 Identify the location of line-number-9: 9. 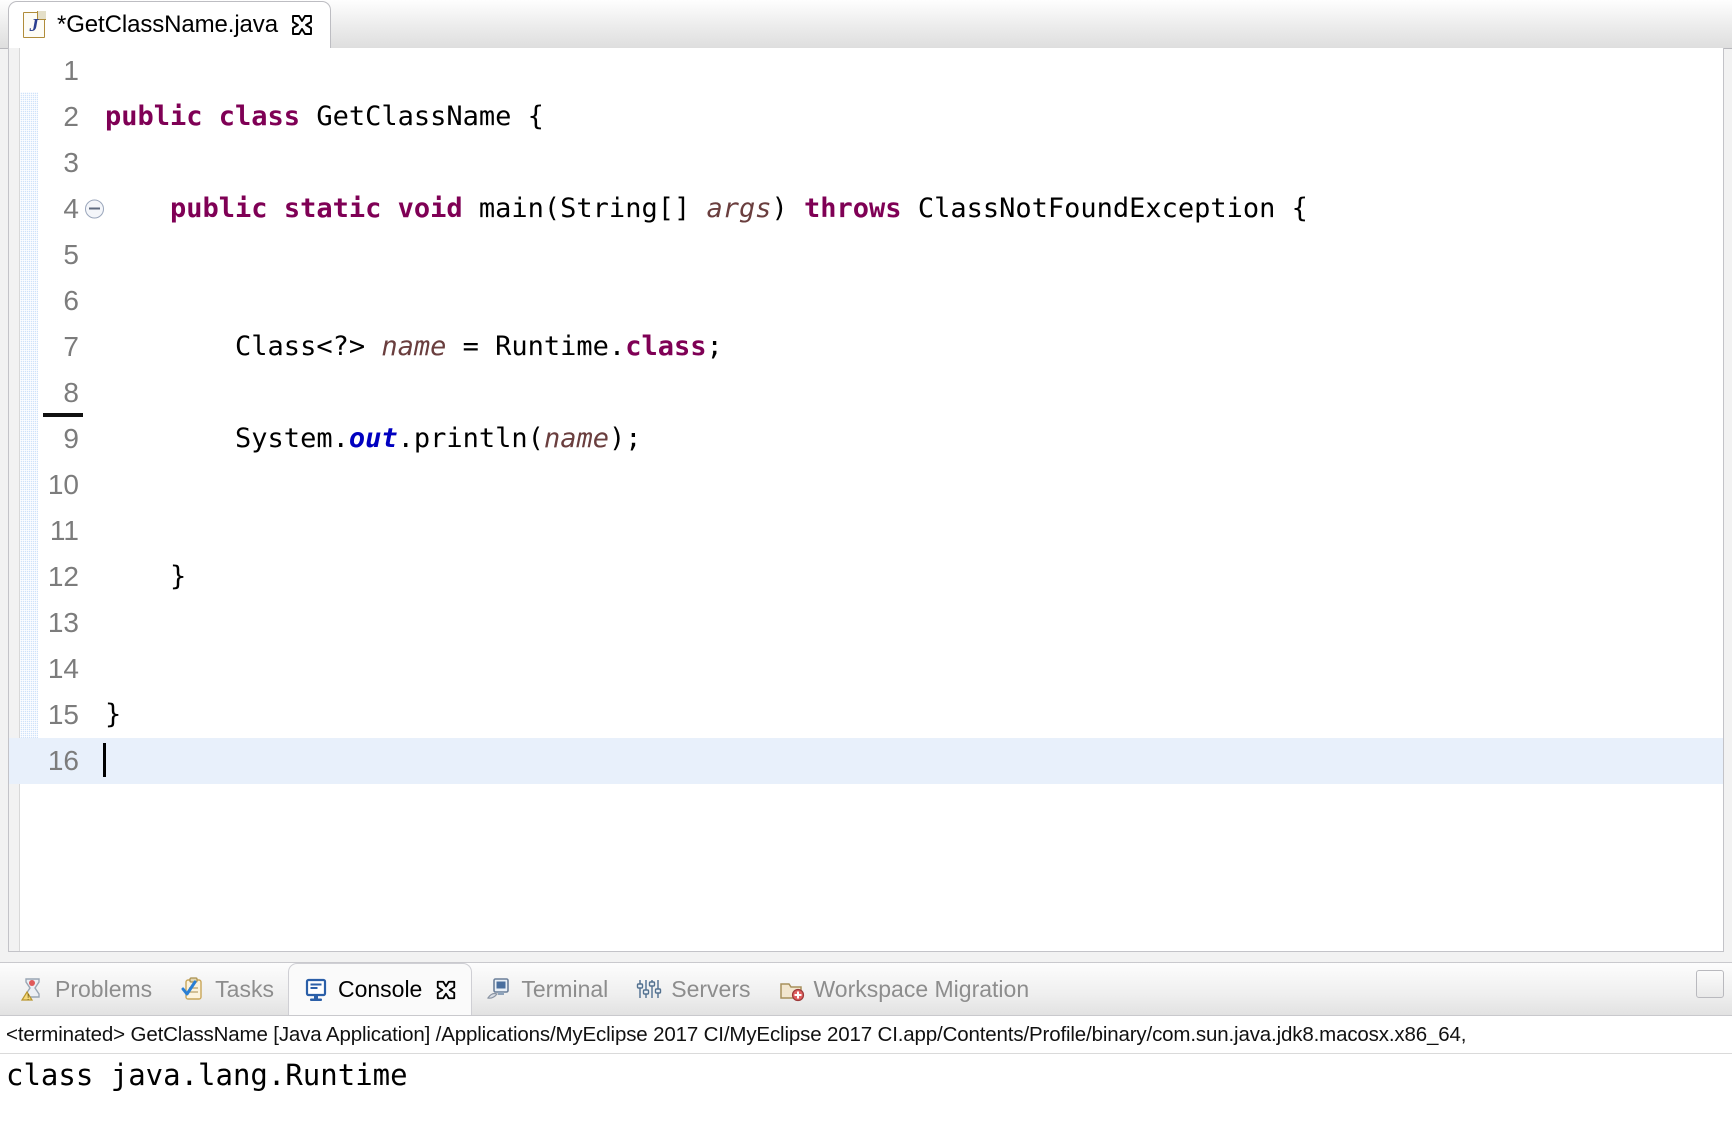
(71, 438).